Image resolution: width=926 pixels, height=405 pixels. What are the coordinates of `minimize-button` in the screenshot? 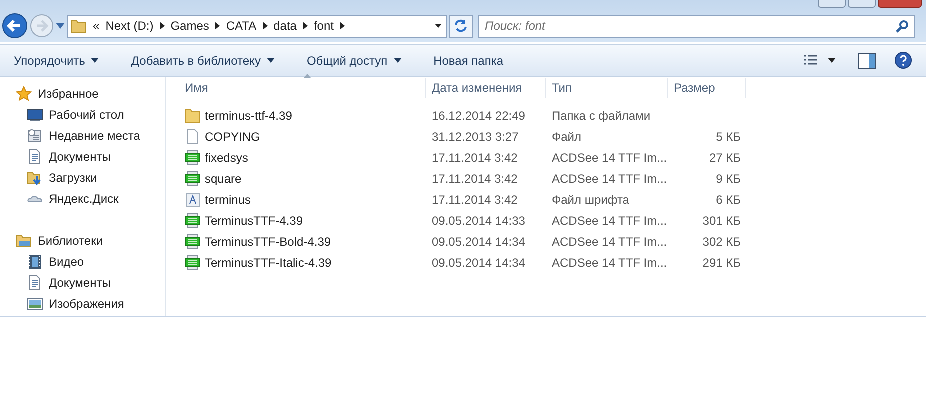 It's located at (832, 4).